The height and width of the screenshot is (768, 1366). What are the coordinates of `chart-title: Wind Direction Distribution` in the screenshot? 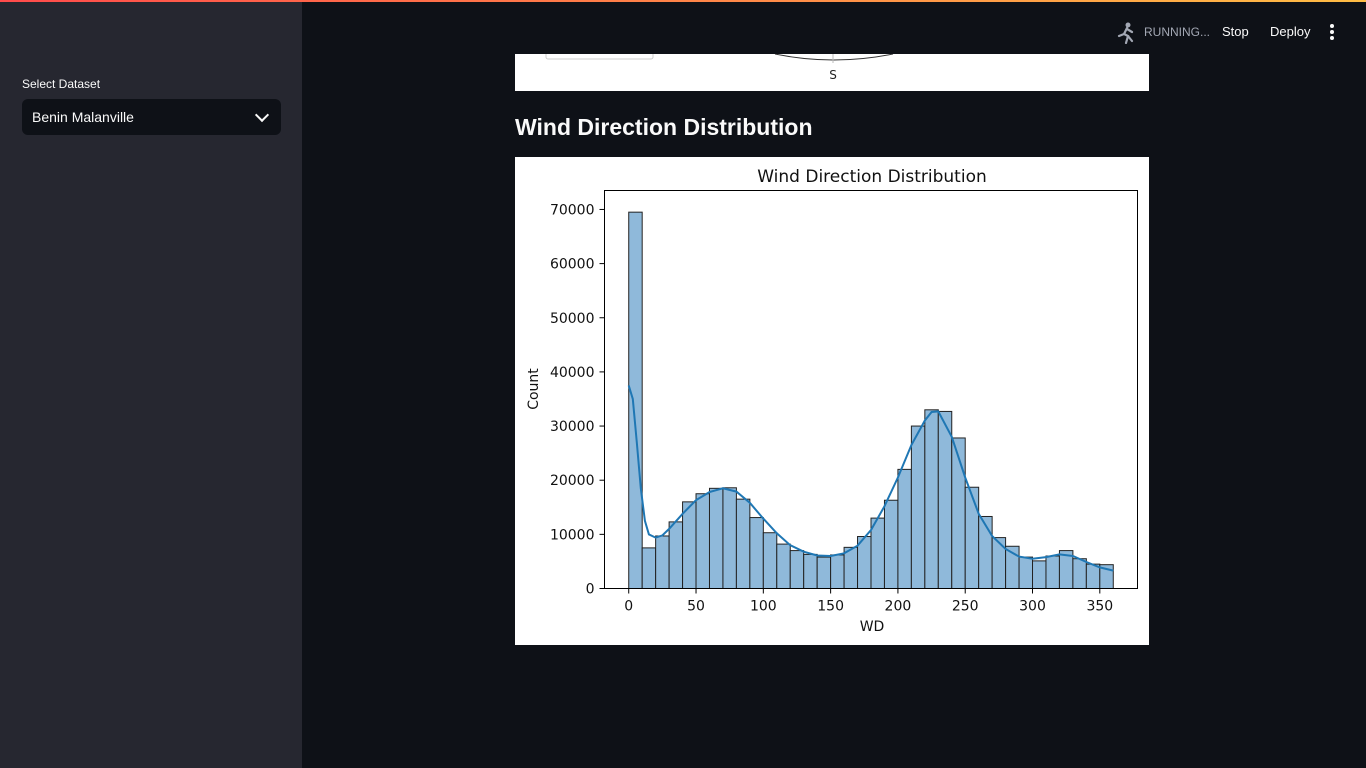 It's located at (872, 177).